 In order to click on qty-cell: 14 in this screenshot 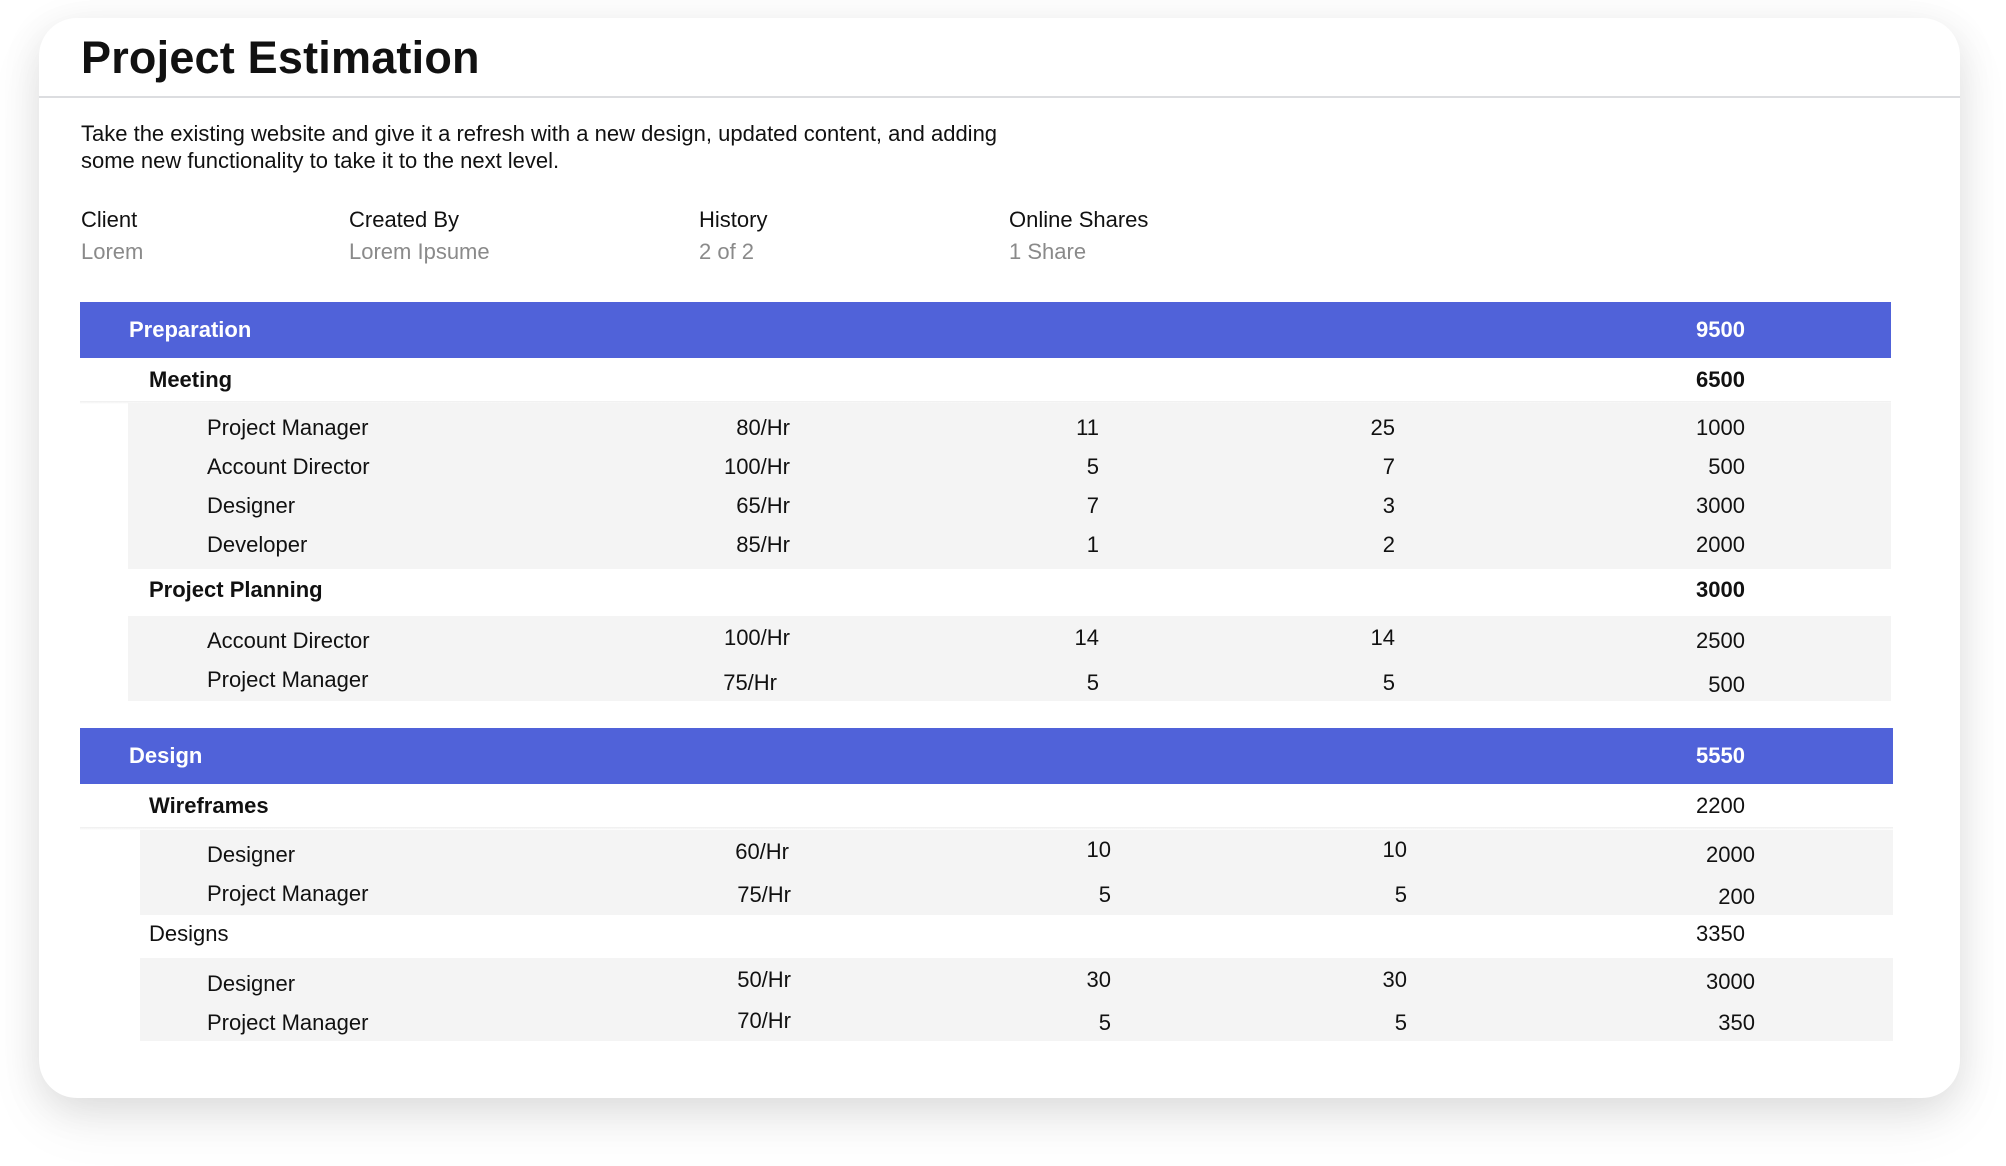, I will do `click(1086, 637)`.